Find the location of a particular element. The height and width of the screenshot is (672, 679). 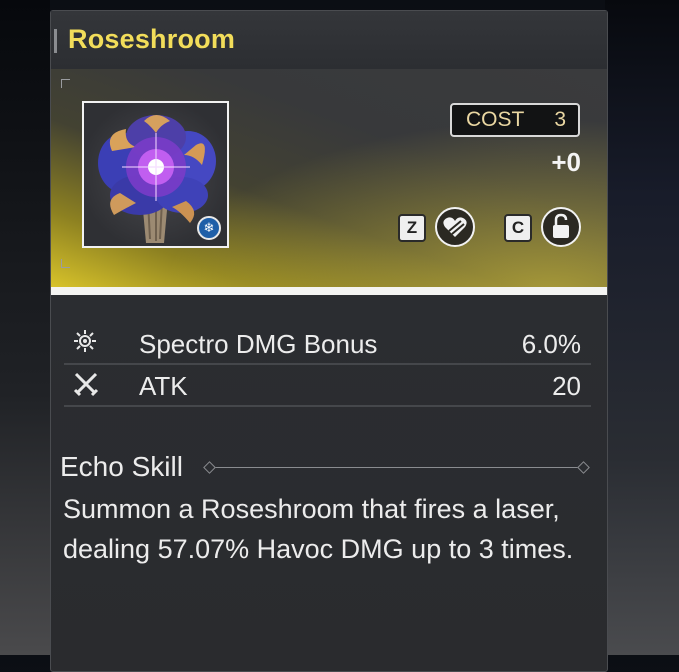

stat-value: 6.0% is located at coordinates (551, 344).